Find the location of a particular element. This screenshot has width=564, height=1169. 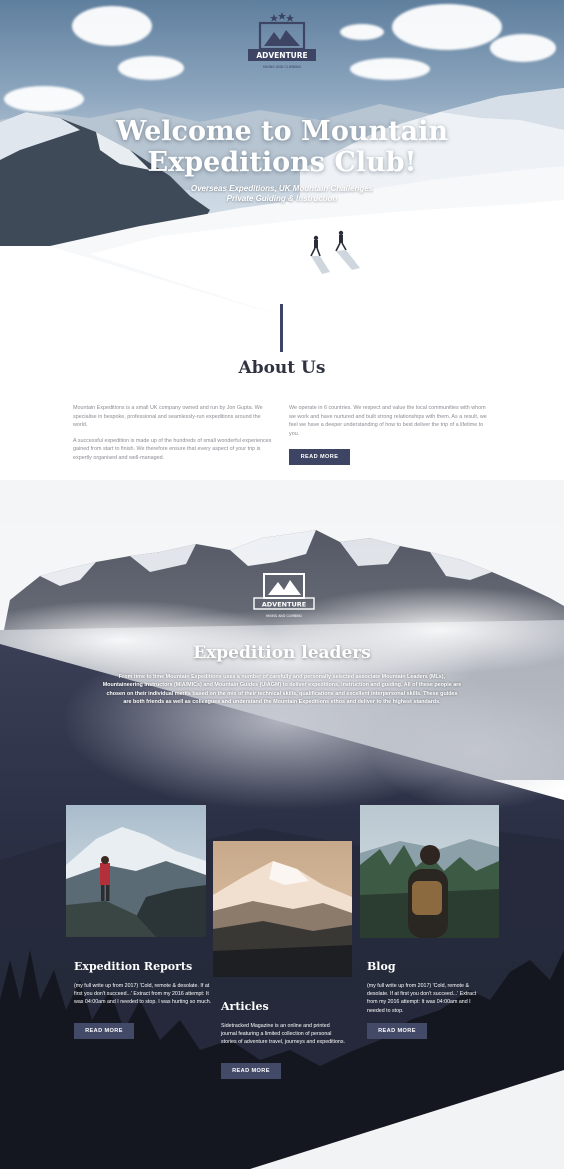

about-read-more-button: READ MORE is located at coordinates (319, 457).